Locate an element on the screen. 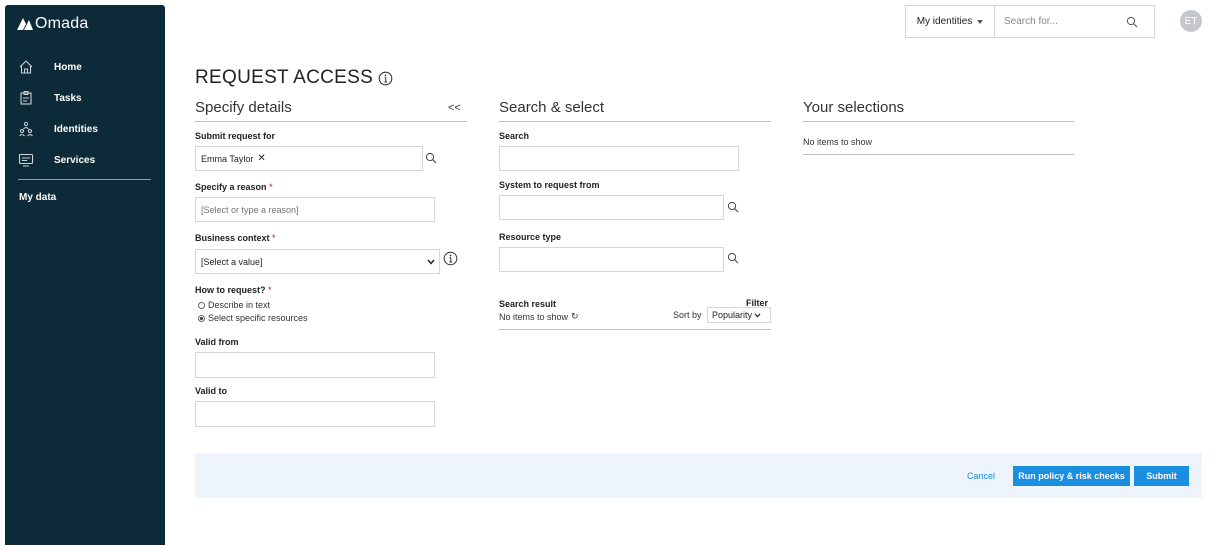  cancel-button: Cancel is located at coordinates (981, 476).